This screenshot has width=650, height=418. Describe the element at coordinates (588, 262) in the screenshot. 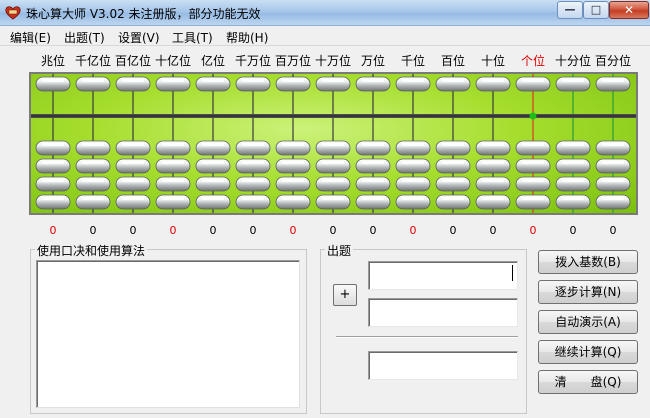

I see `dial-base-button: 拨入基数(B)` at that location.